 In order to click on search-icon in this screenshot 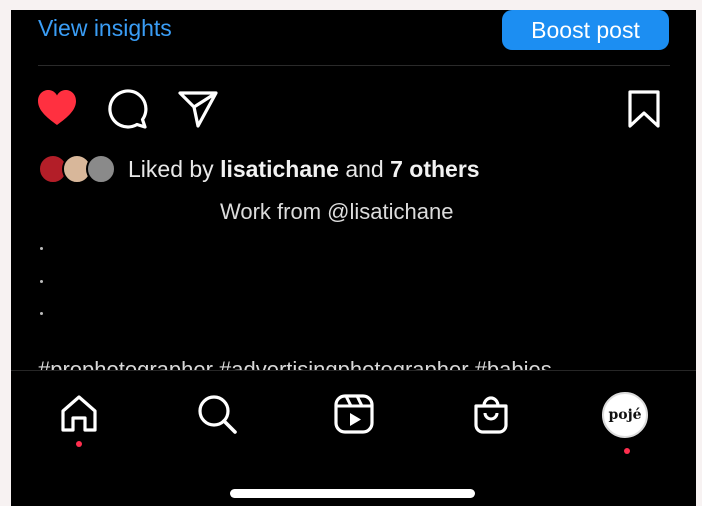, I will do `click(217, 414)`.